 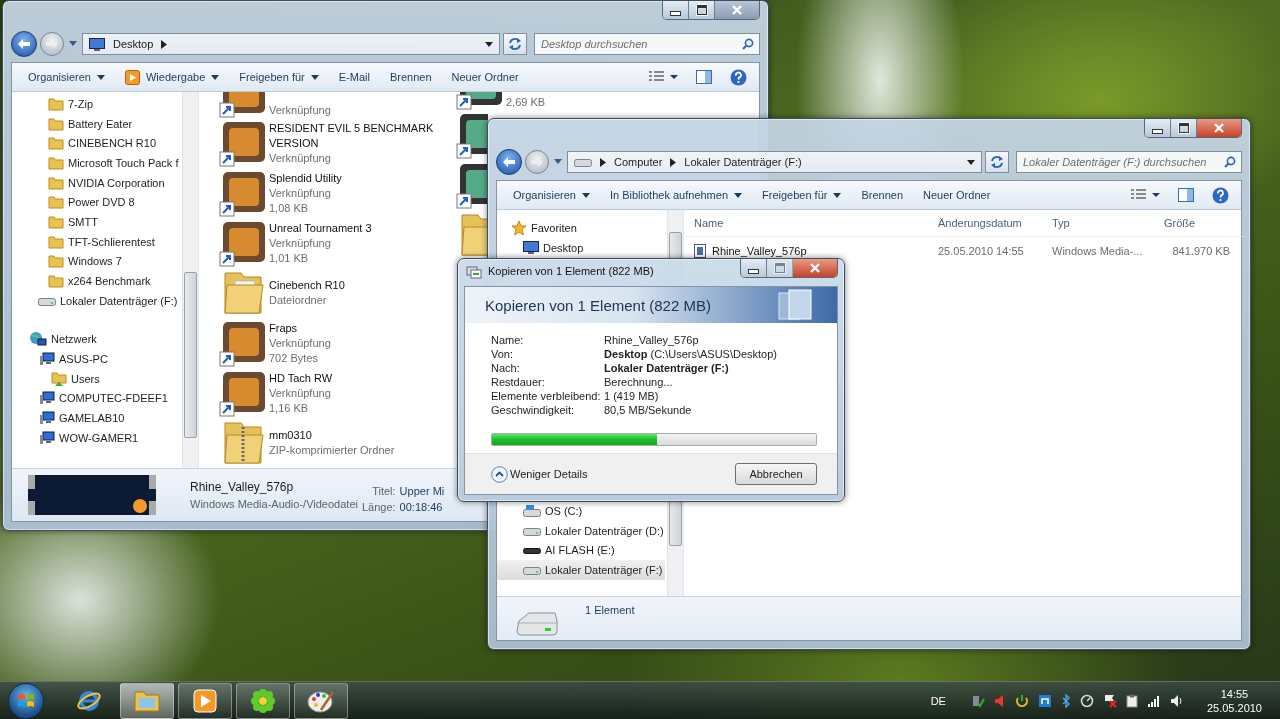 I want to click on tree-item: Desktop, so click(x=563, y=247).